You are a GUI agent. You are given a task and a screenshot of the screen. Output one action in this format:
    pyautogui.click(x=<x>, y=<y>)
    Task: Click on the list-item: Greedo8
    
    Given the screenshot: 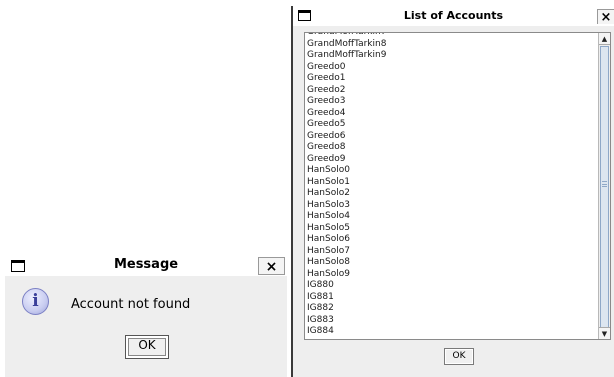 What is the action you would take?
    pyautogui.click(x=452, y=148)
    